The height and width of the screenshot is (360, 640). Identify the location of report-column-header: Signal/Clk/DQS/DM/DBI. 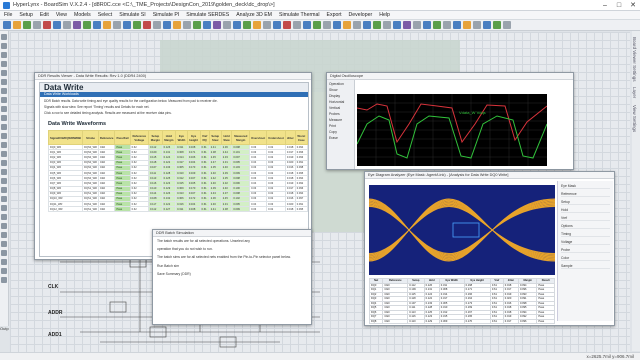
(65, 137).